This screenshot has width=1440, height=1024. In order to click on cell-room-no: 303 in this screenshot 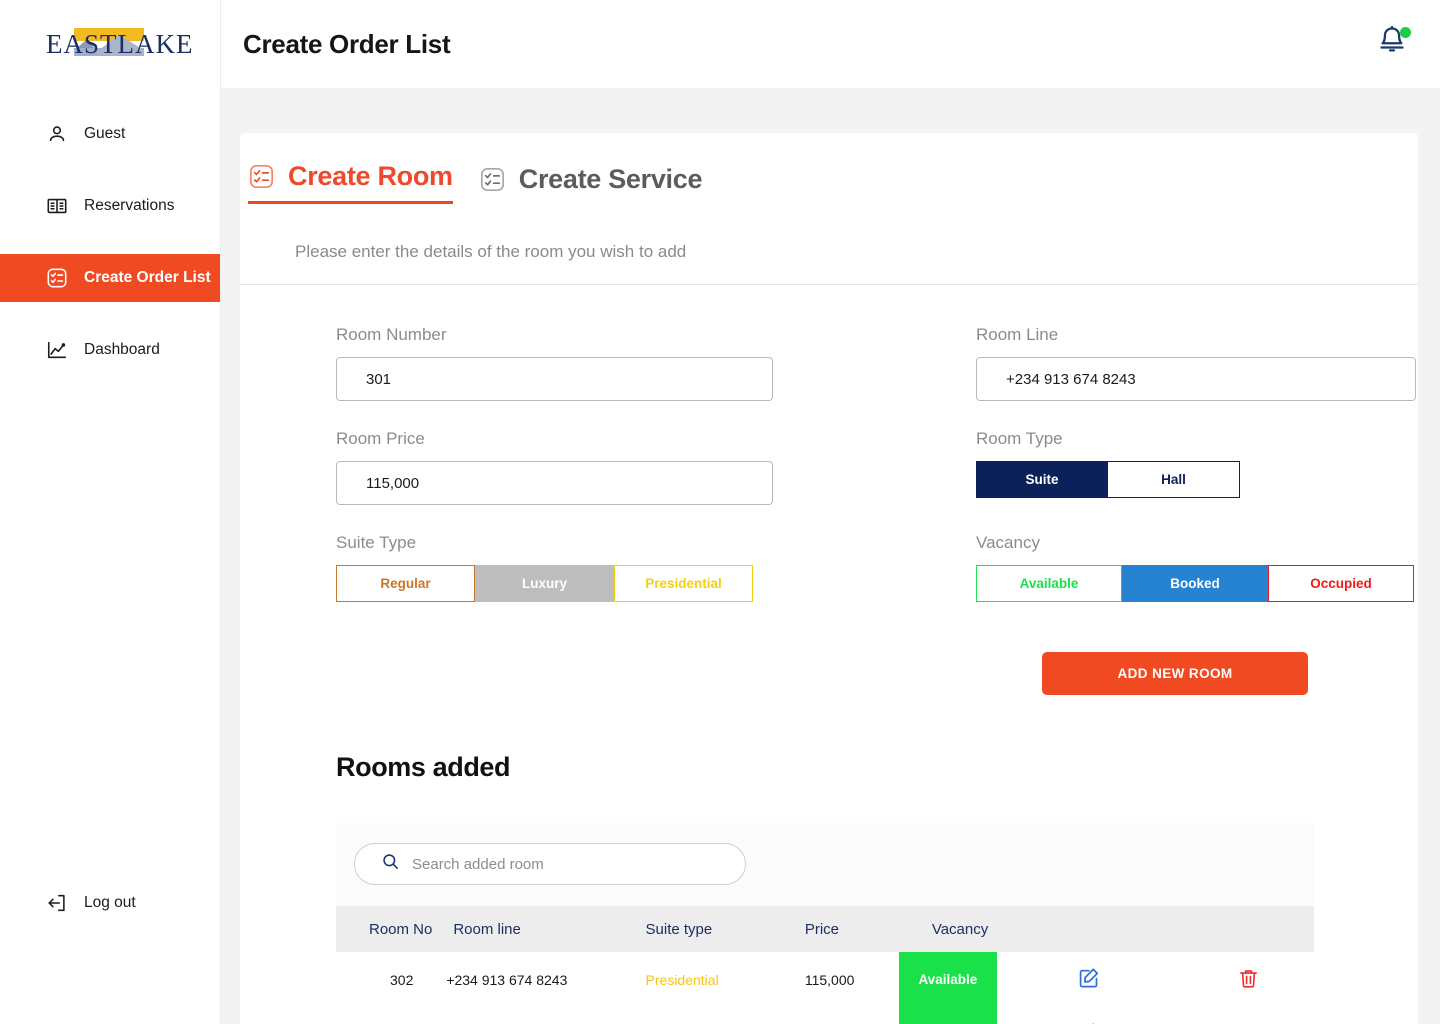, I will do `click(390, 1015)`.